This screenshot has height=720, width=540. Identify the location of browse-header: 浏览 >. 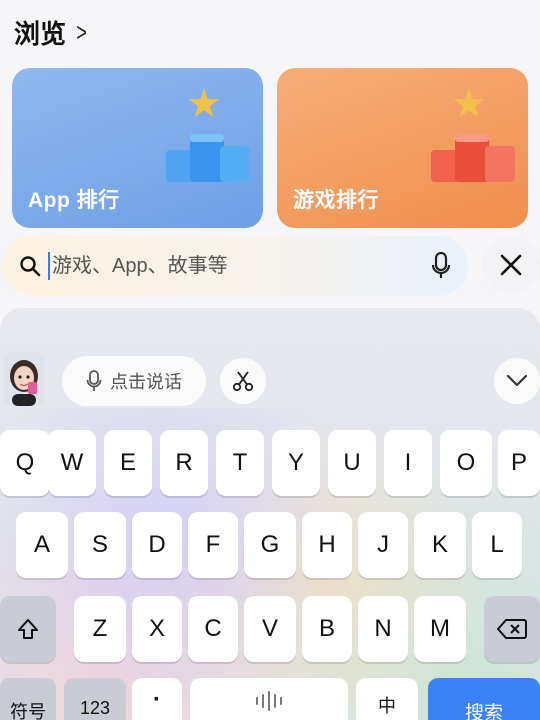
(51, 32).